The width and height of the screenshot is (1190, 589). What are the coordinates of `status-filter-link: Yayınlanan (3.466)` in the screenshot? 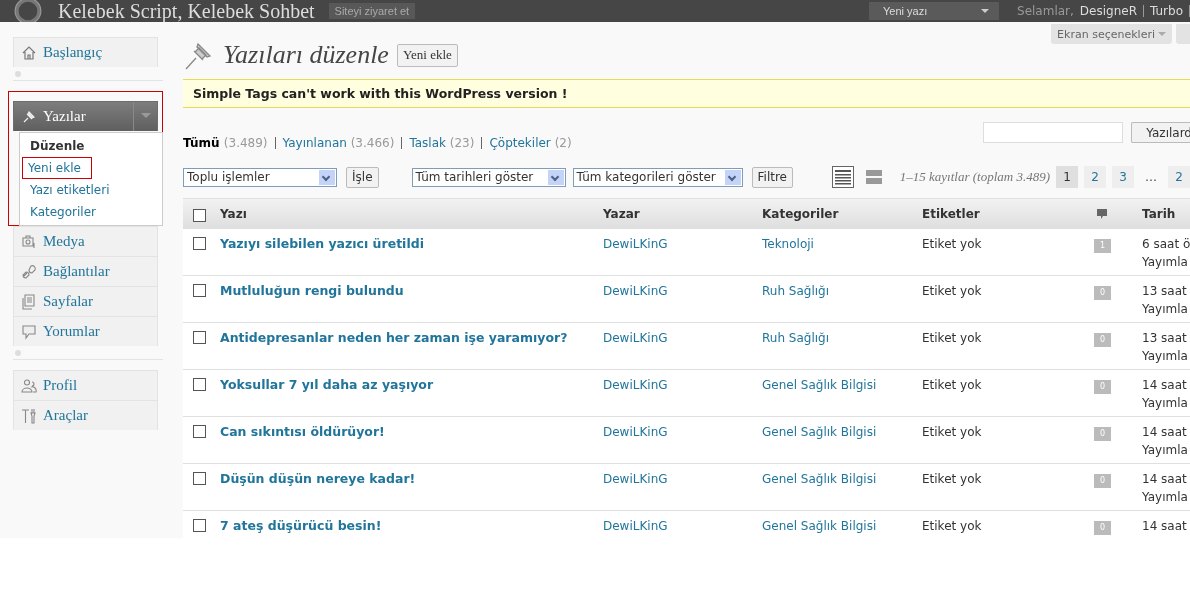 It's located at (338, 143).